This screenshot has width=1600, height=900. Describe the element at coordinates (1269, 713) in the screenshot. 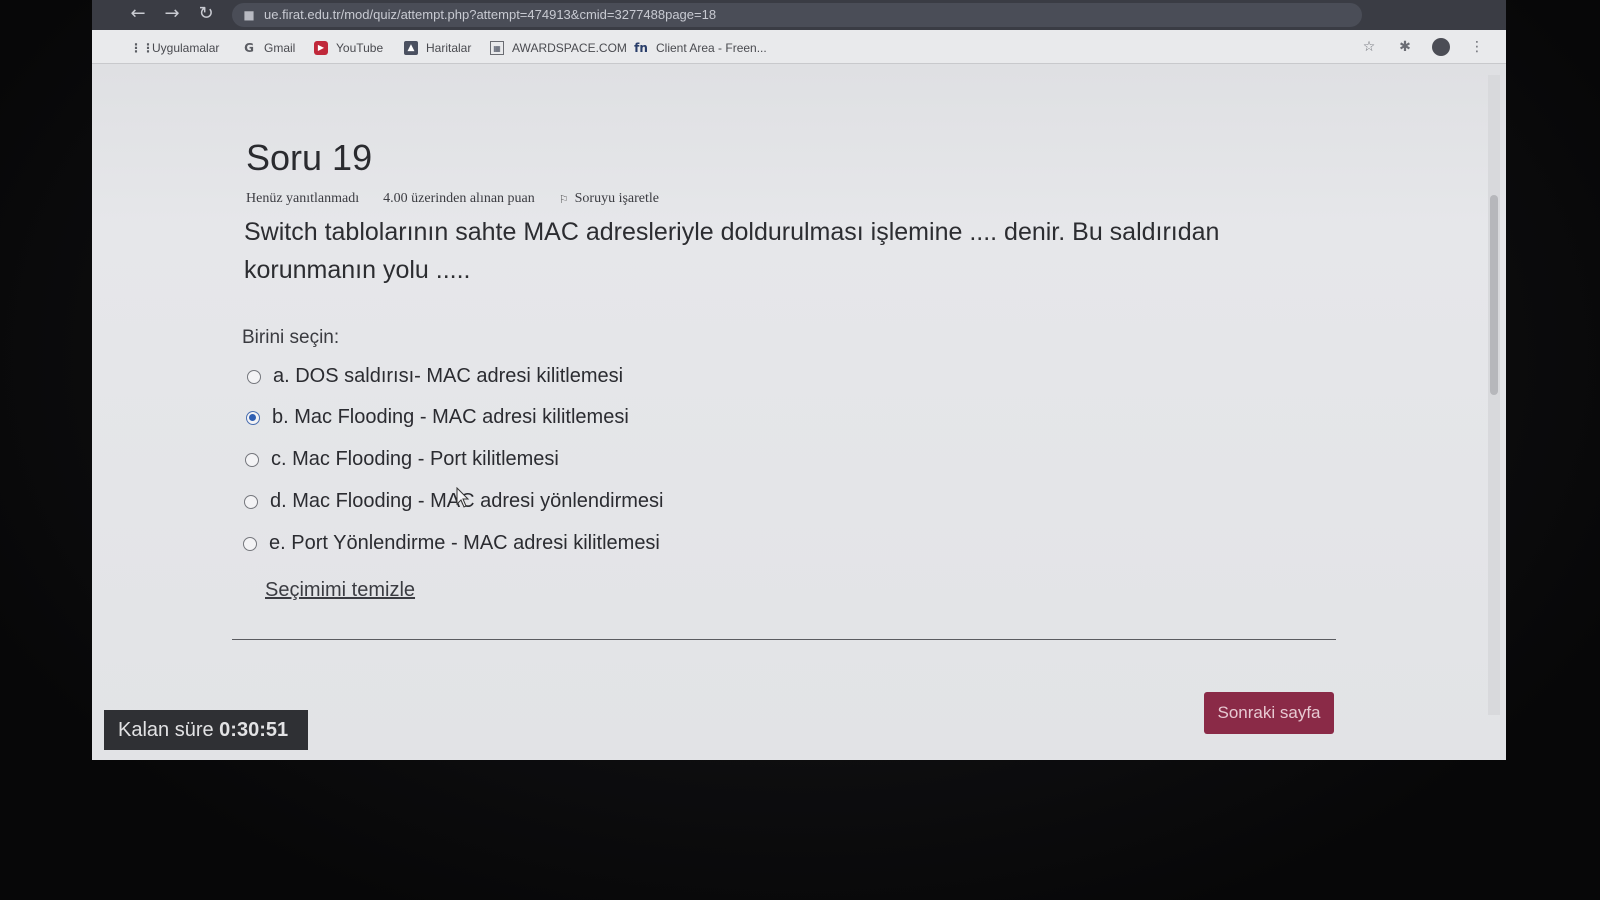

I see `next-page-button: Sonraki sayfa` at that location.